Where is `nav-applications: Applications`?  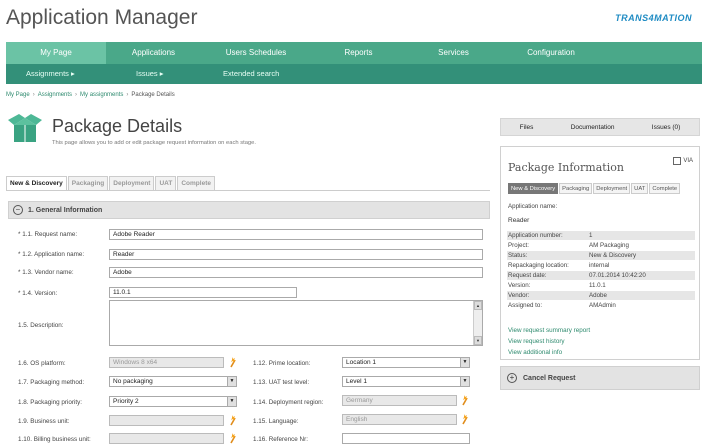
nav-applications: Applications is located at coordinates (153, 53).